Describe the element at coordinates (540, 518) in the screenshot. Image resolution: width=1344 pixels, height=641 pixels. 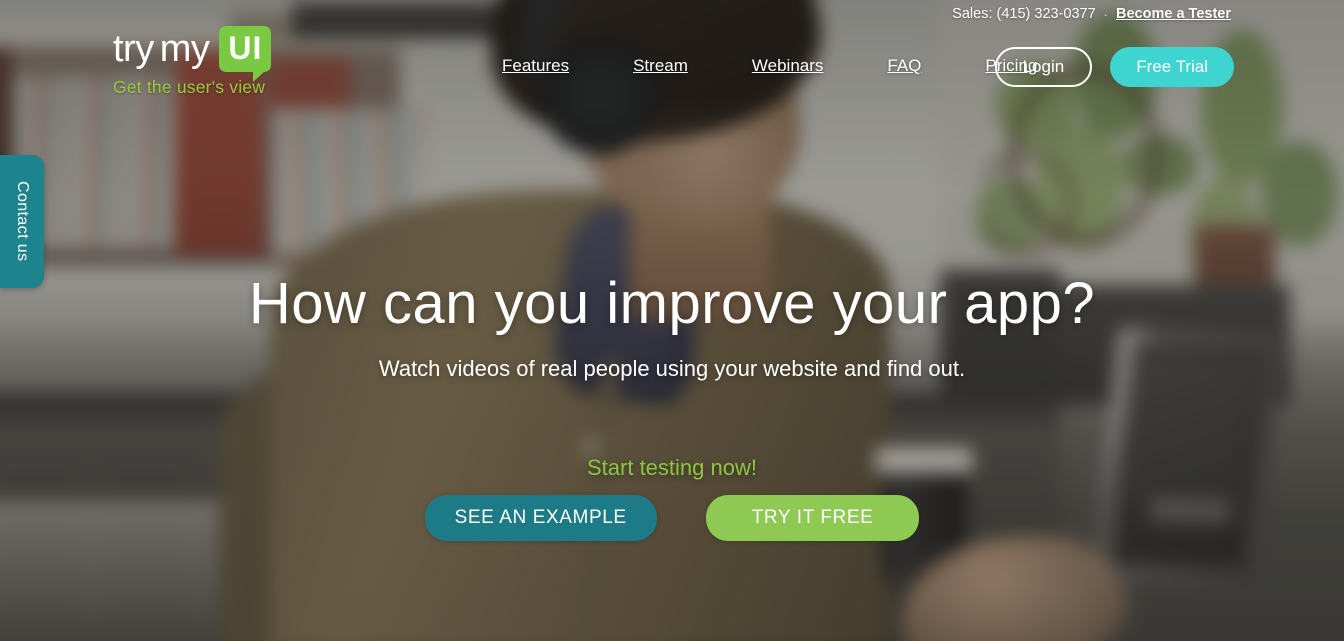
I see `see-an-example-button: SEE AN EXAMPLE` at that location.